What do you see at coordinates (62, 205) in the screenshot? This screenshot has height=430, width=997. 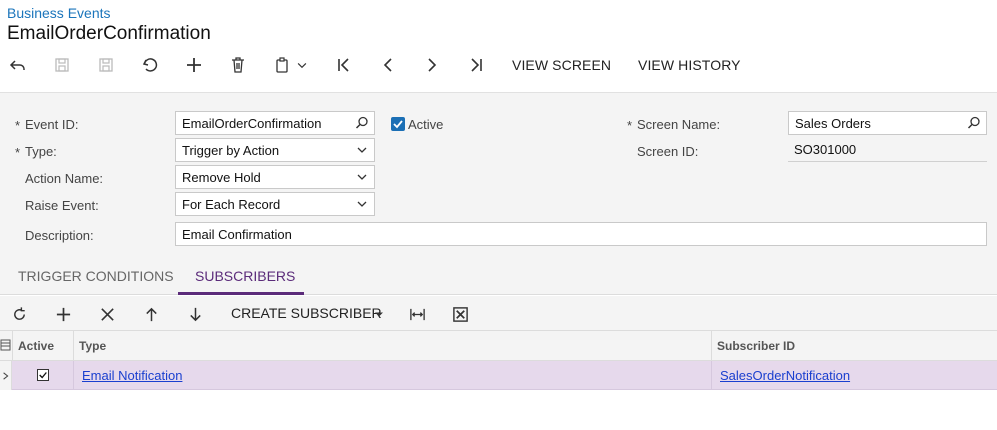 I see `raise-event-label: Raise Event:` at bounding box center [62, 205].